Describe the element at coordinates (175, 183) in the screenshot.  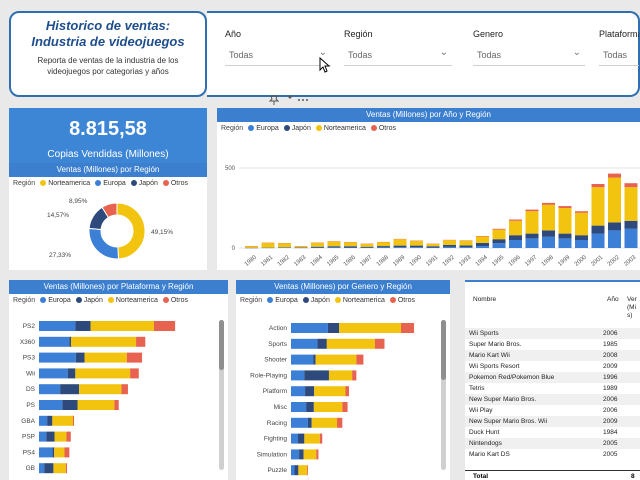
I see `legend-item: Otros` at that location.